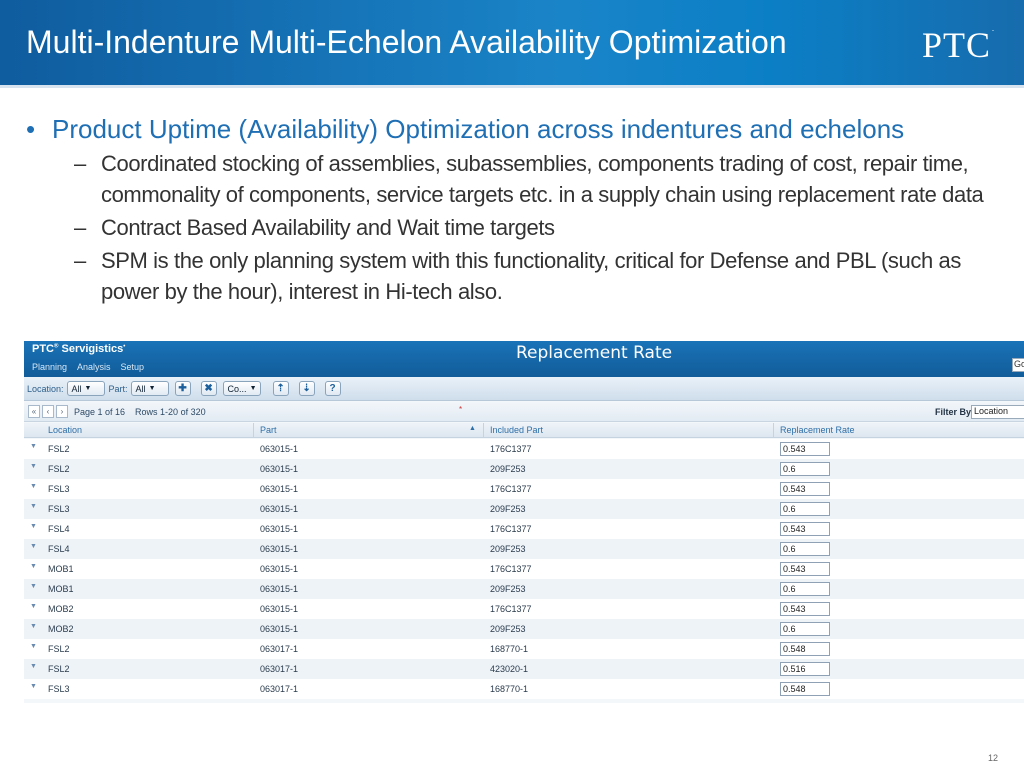 The image size is (1024, 768). What do you see at coordinates (306, 388) in the screenshot?
I see `export-button: ⇣` at bounding box center [306, 388].